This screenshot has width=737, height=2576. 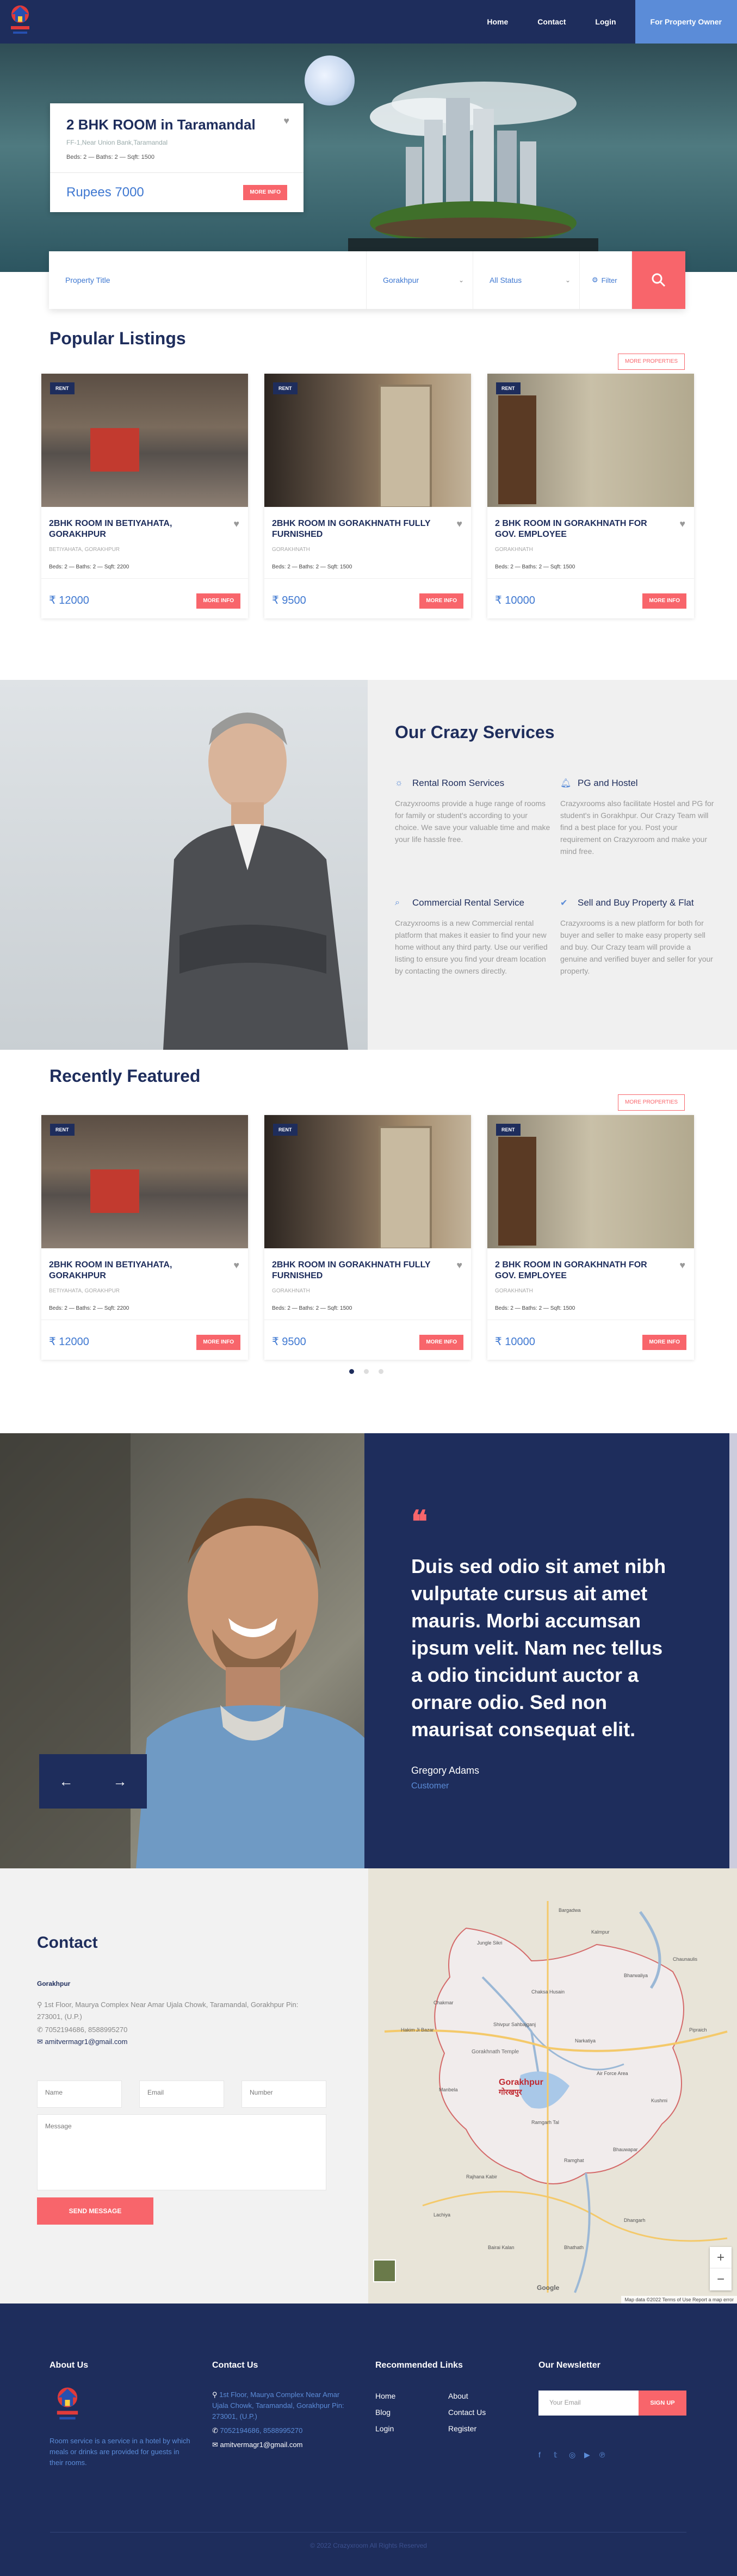 I want to click on footer-blog-link: Blog, so click(x=383, y=2412).